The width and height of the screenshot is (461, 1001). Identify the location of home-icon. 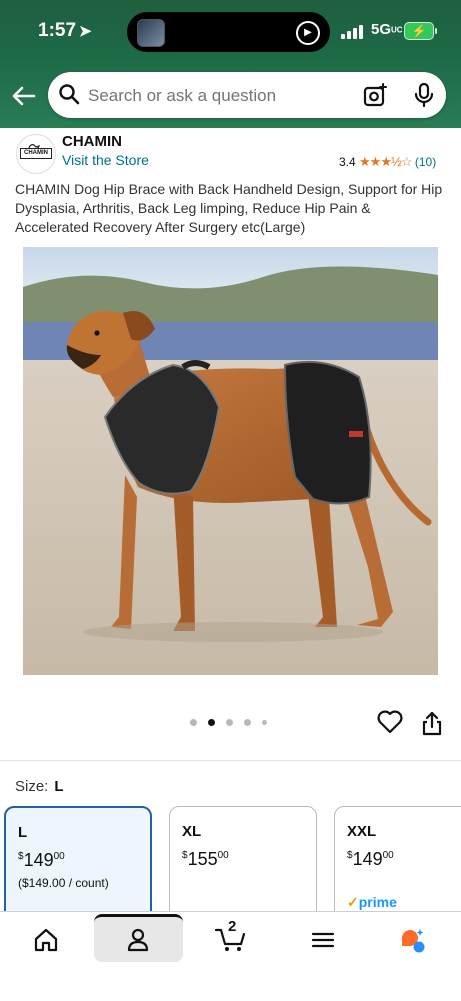
(46, 940).